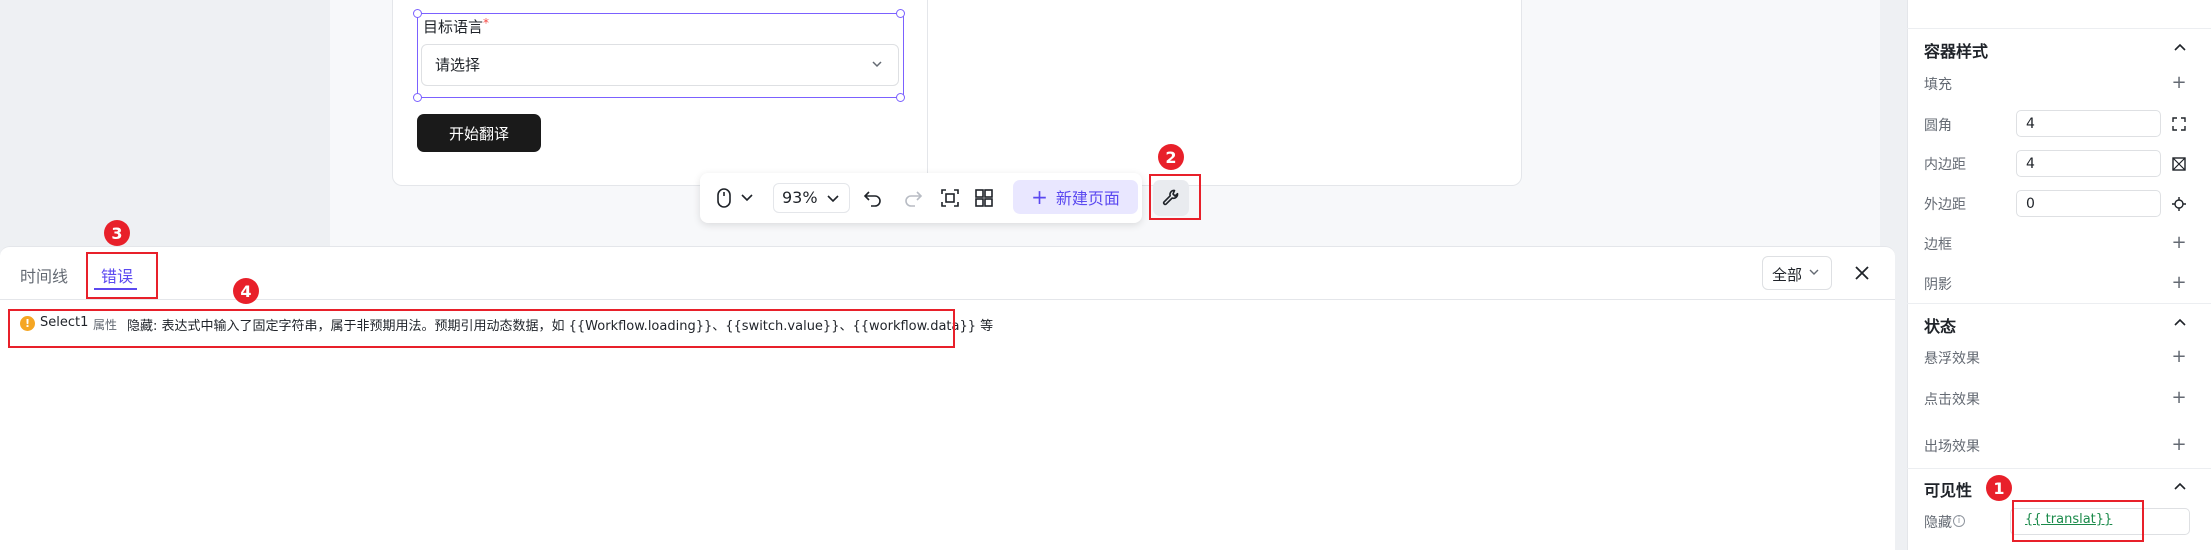 This screenshot has width=2211, height=550. I want to click on filter-value: 全部, so click(1787, 275).